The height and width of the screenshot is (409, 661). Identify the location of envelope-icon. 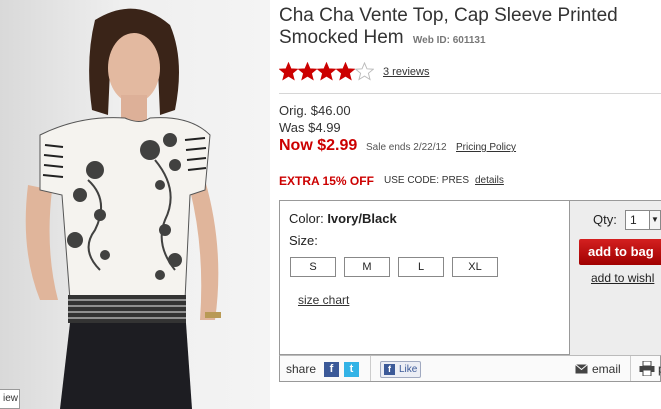
(581, 369).